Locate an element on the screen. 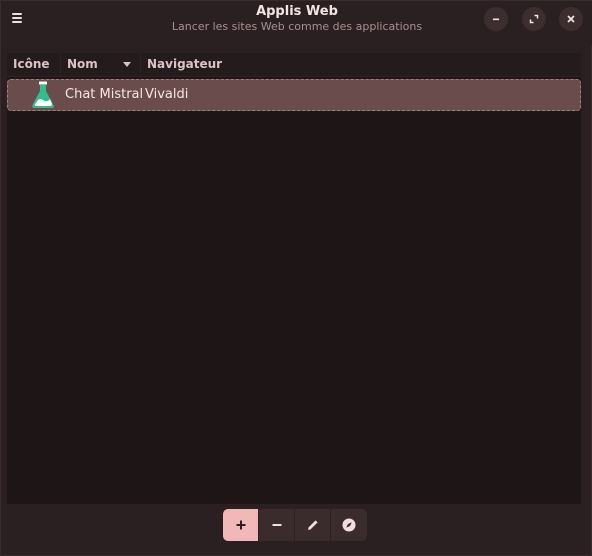  plus-icon is located at coordinates (240, 525).